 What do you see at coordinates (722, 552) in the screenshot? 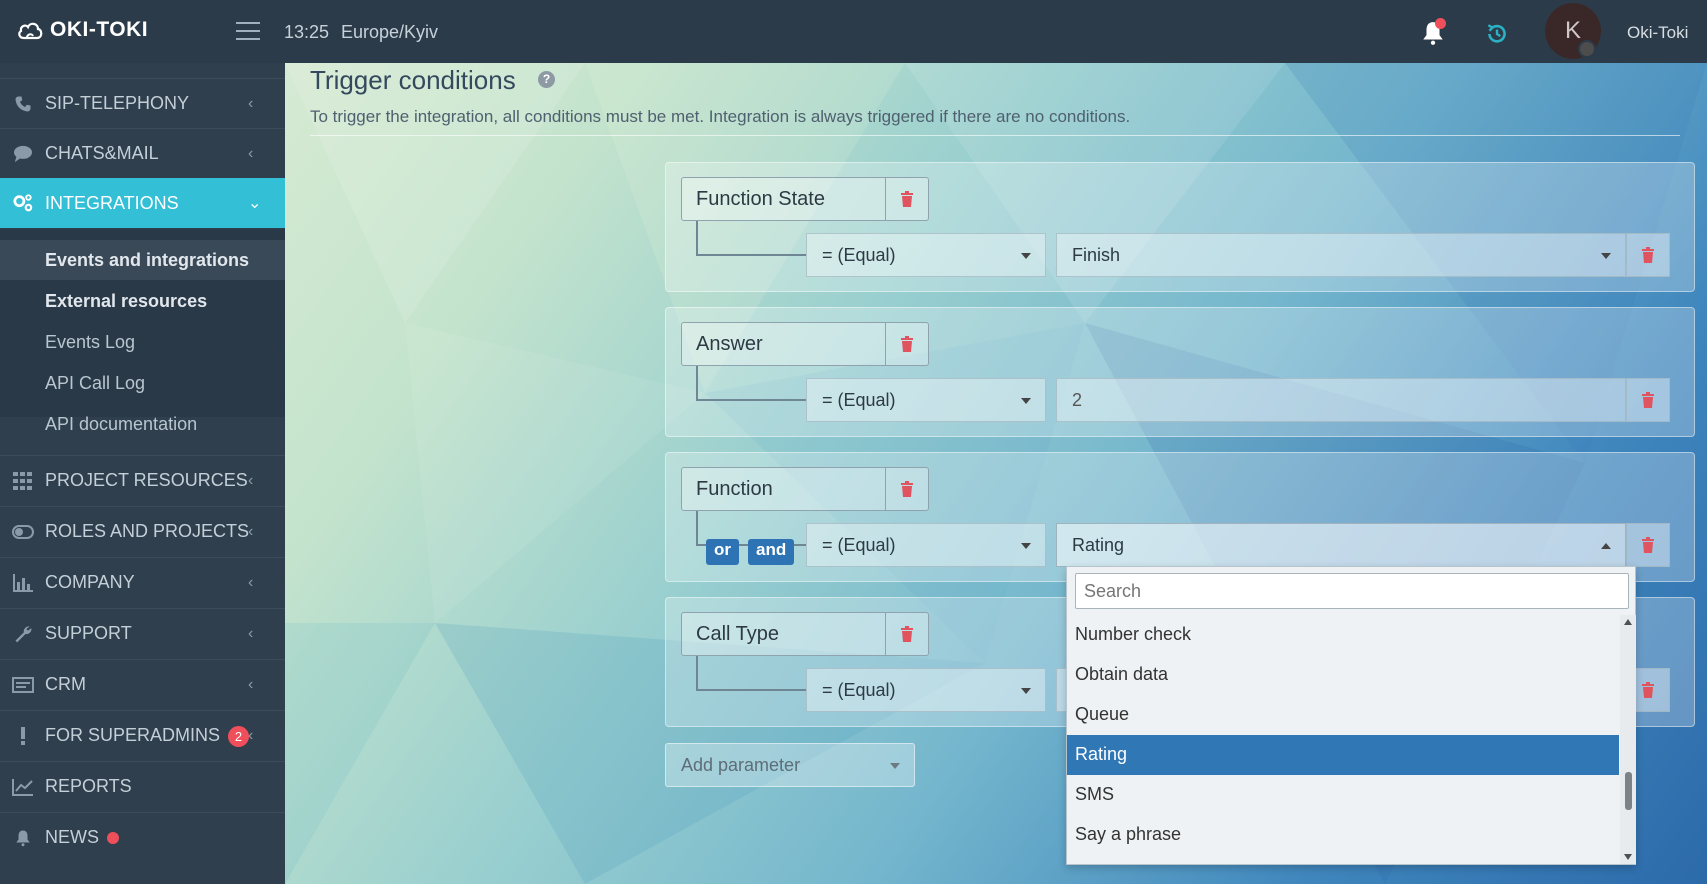
I see `or-button: or` at bounding box center [722, 552].